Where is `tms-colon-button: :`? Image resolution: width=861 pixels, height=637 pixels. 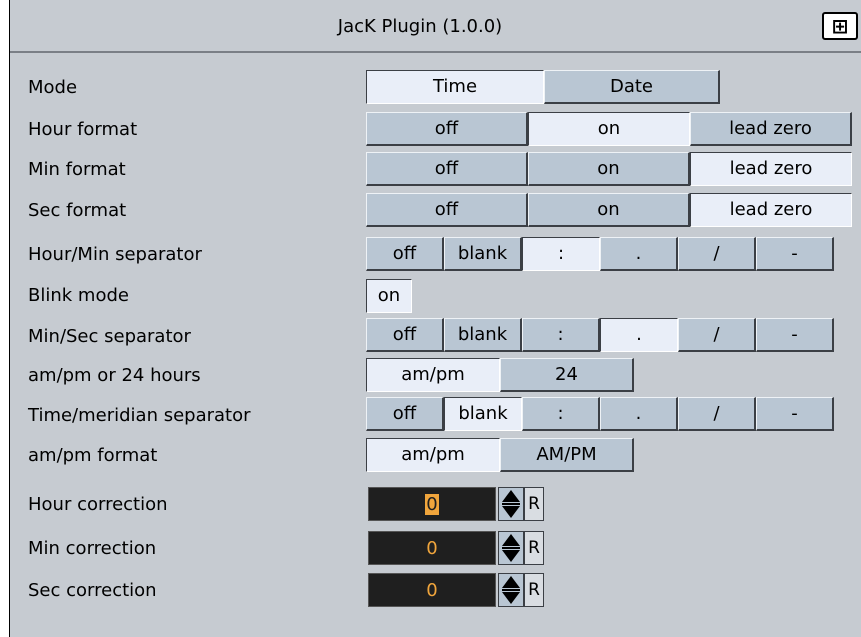 tms-colon-button: : is located at coordinates (561, 414).